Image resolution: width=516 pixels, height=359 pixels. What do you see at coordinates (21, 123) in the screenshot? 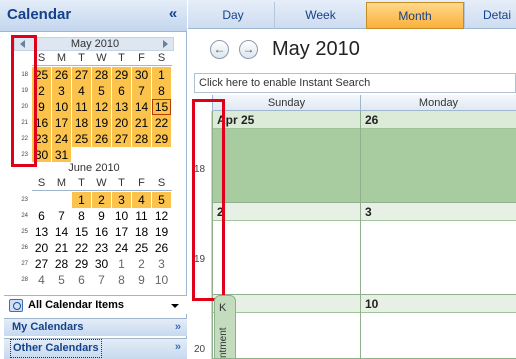
I see `mini-week-number: 21` at bounding box center [21, 123].